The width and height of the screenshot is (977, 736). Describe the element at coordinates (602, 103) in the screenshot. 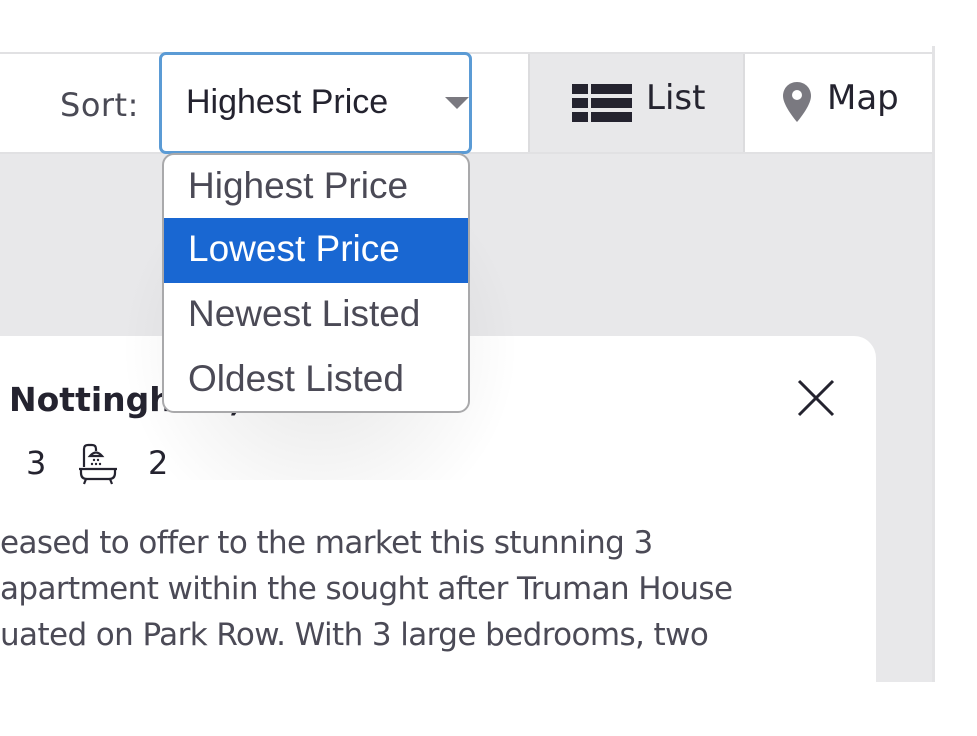

I see `list-icon` at that location.